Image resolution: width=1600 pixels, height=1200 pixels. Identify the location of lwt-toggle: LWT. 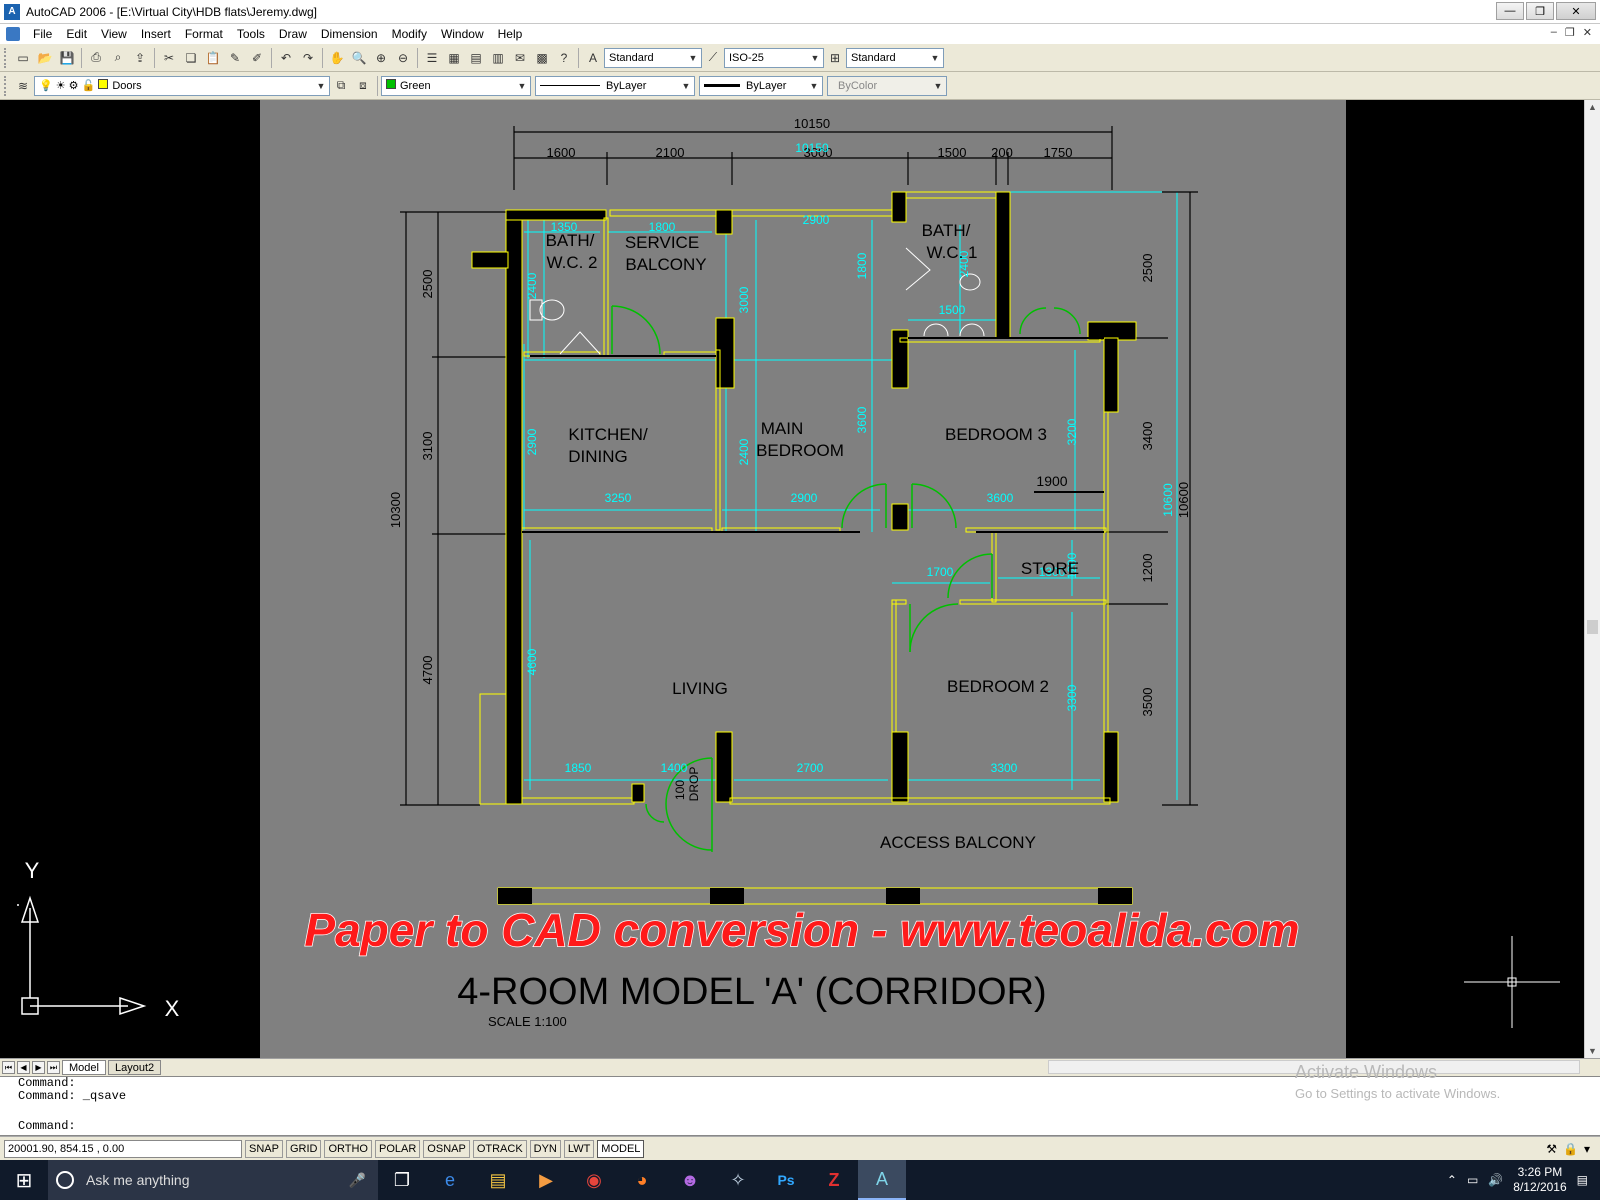
(579, 1148).